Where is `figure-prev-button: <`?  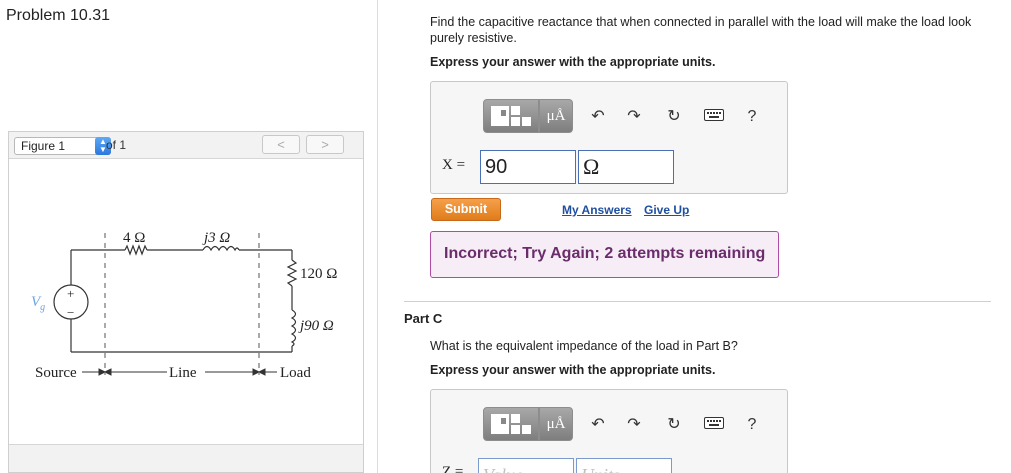 figure-prev-button: < is located at coordinates (281, 144).